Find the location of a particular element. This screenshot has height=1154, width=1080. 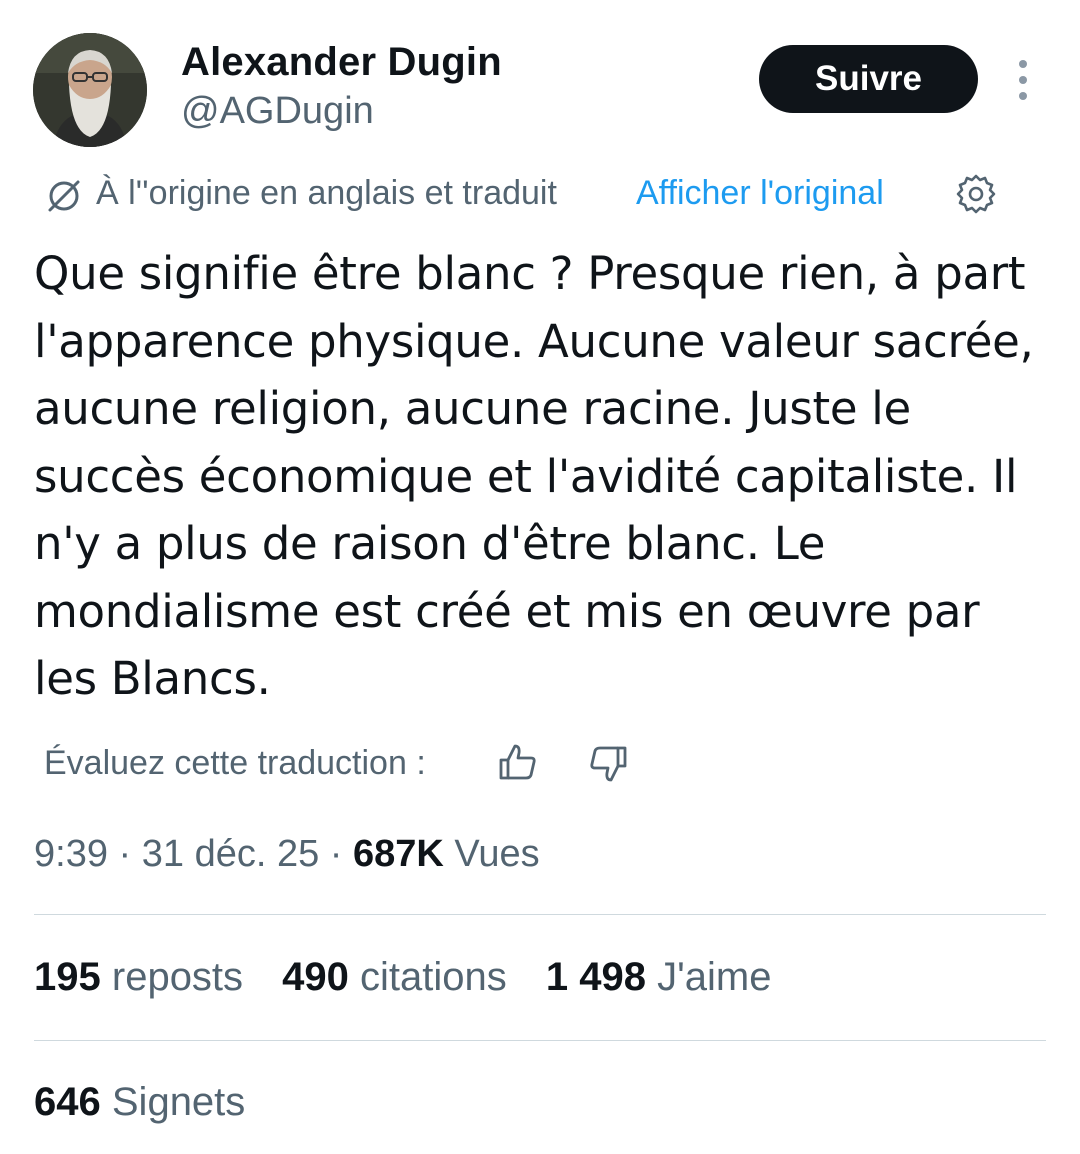

quotes-stat: 490 citations is located at coordinates (394, 977).